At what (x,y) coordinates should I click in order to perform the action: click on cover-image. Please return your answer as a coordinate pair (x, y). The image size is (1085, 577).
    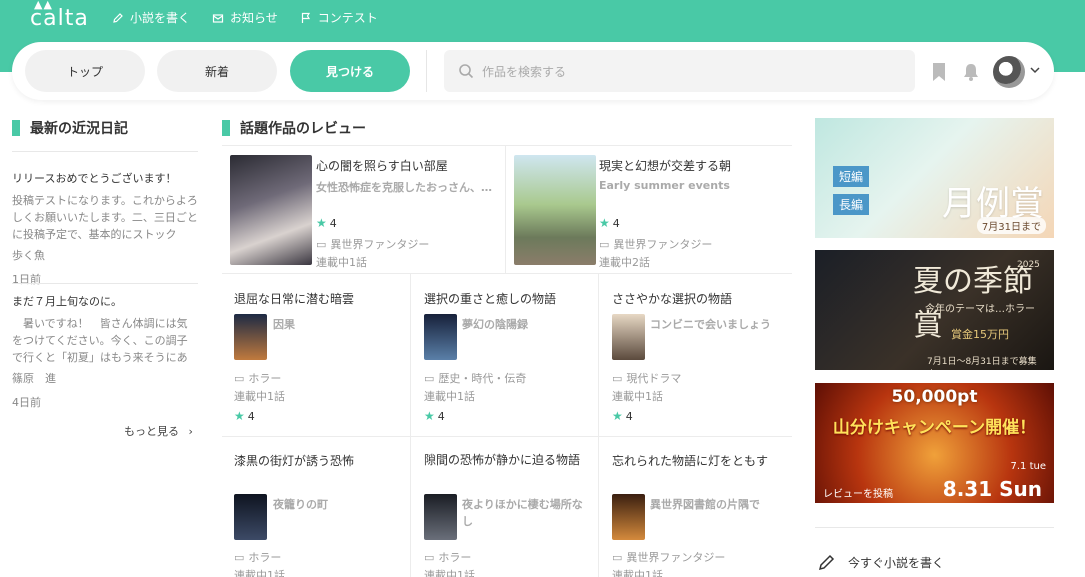
    Looking at the image, I should click on (271, 210).